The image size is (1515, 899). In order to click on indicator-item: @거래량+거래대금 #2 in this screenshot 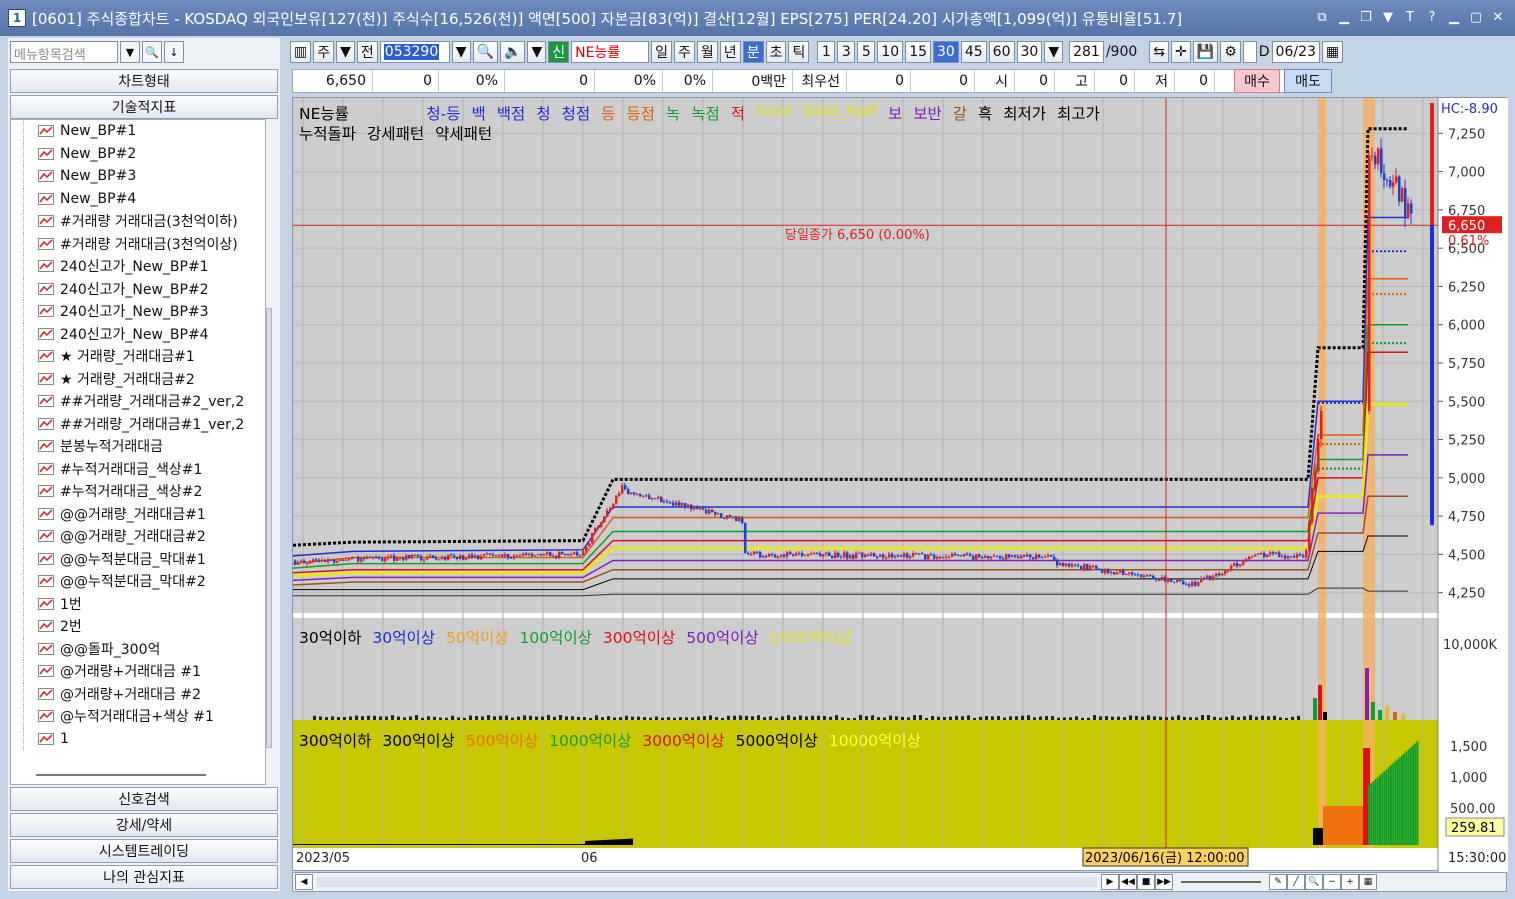, I will do `click(144, 693)`.